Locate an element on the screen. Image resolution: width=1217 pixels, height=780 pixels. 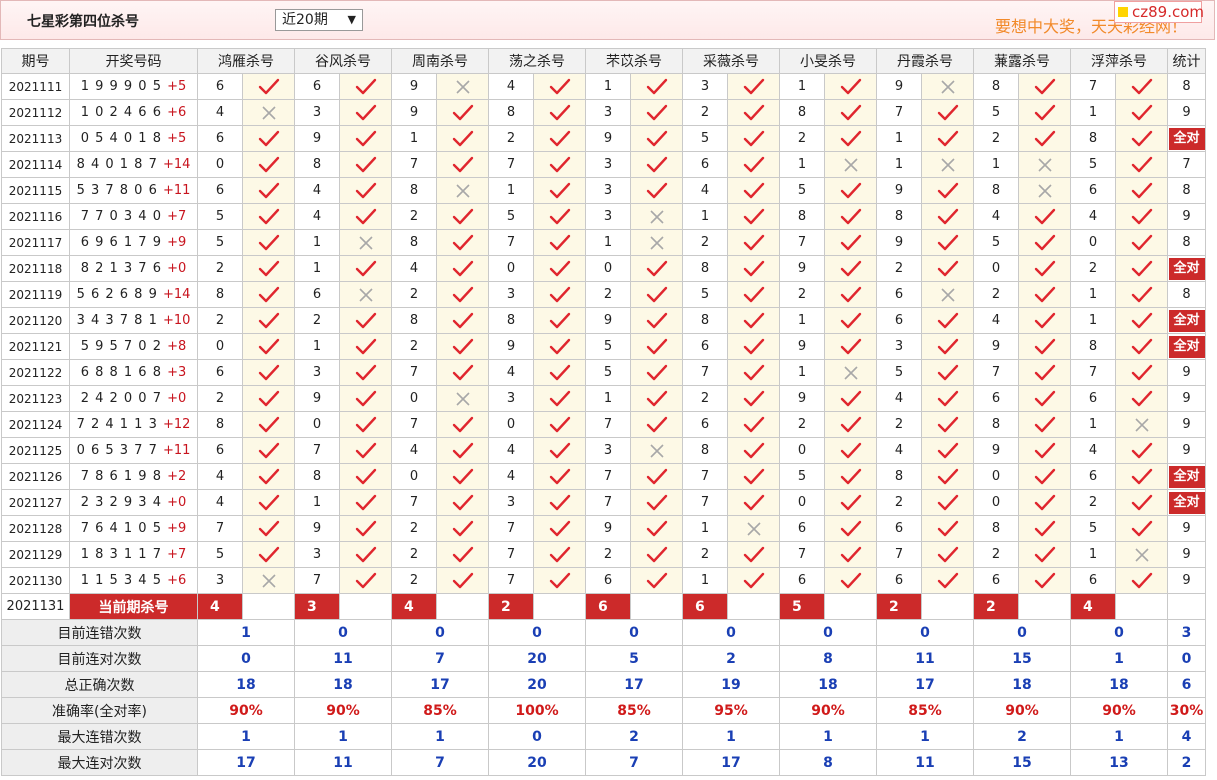
summary-value: 90% is located at coordinates (1022, 710).